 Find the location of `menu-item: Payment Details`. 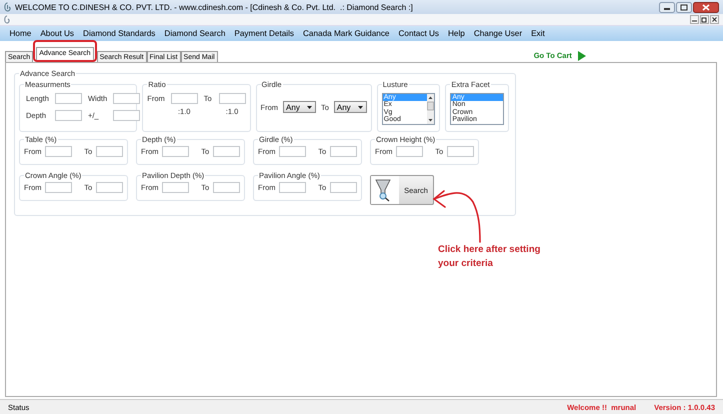

menu-item: Payment Details is located at coordinates (264, 33).